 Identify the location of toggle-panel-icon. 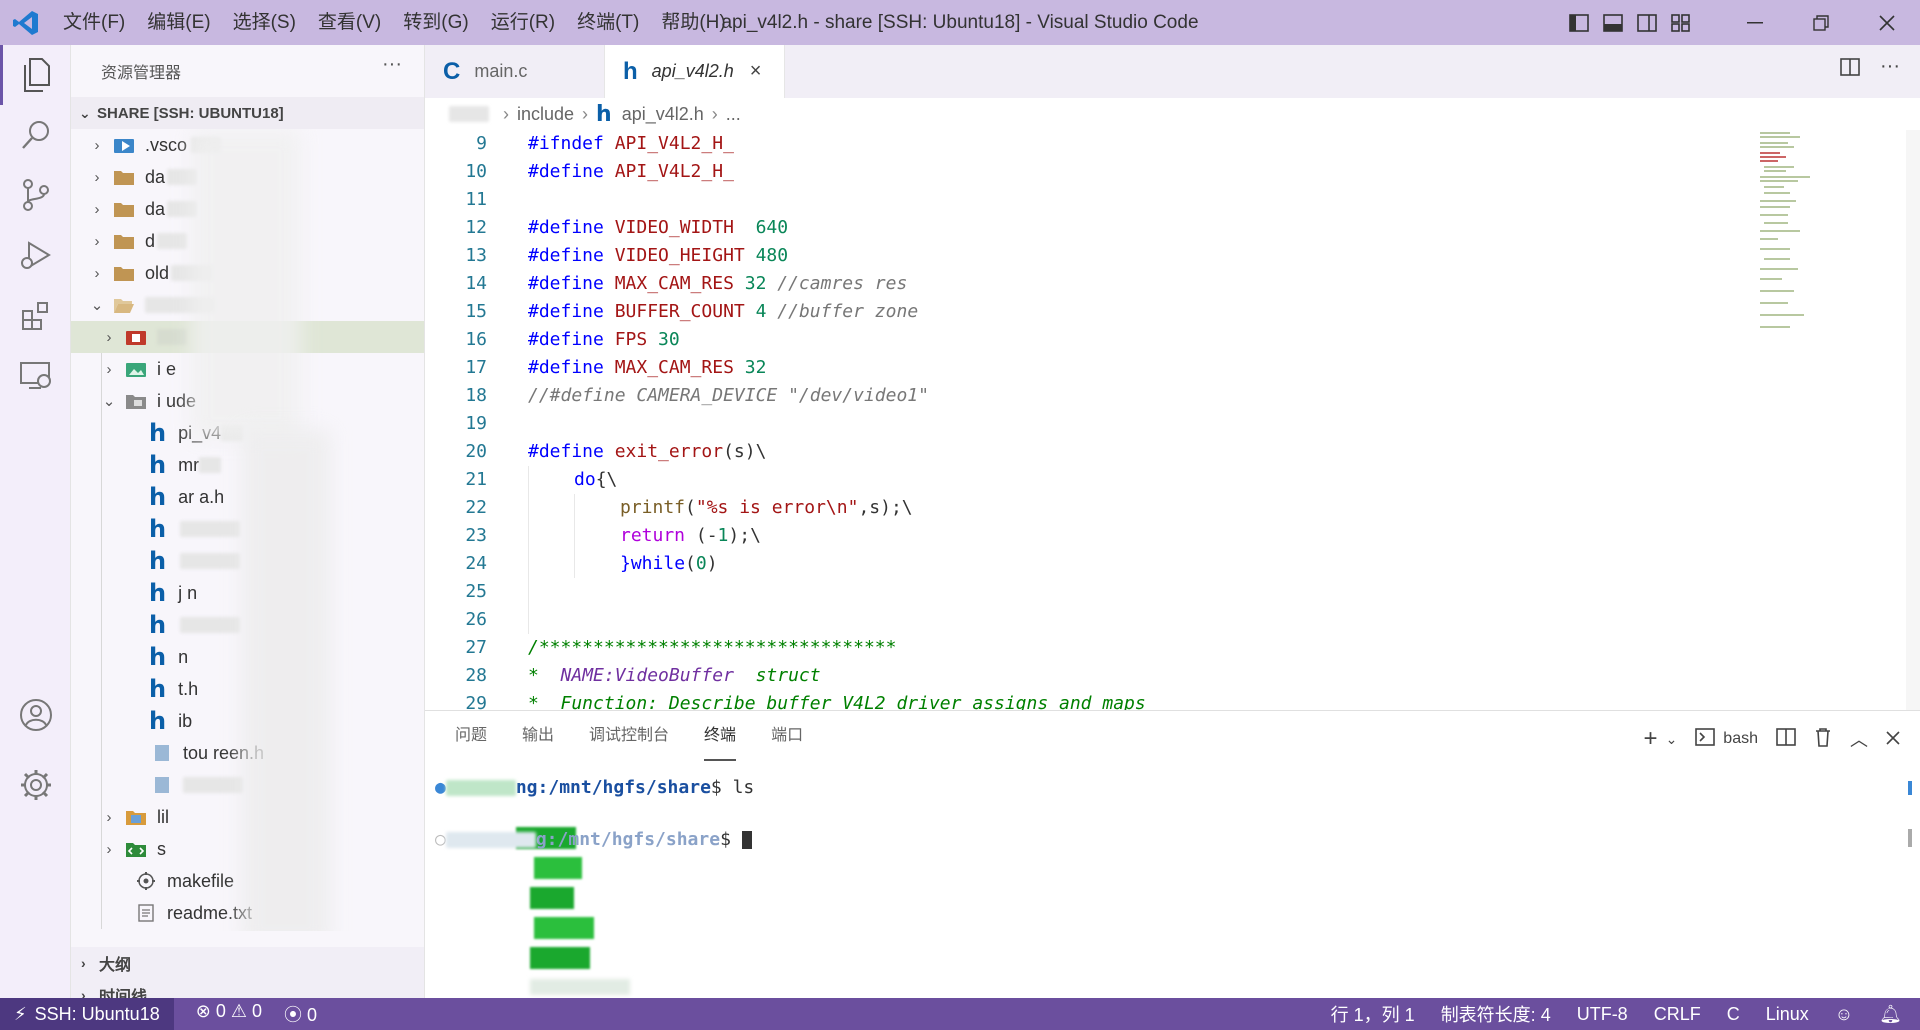
(1613, 22).